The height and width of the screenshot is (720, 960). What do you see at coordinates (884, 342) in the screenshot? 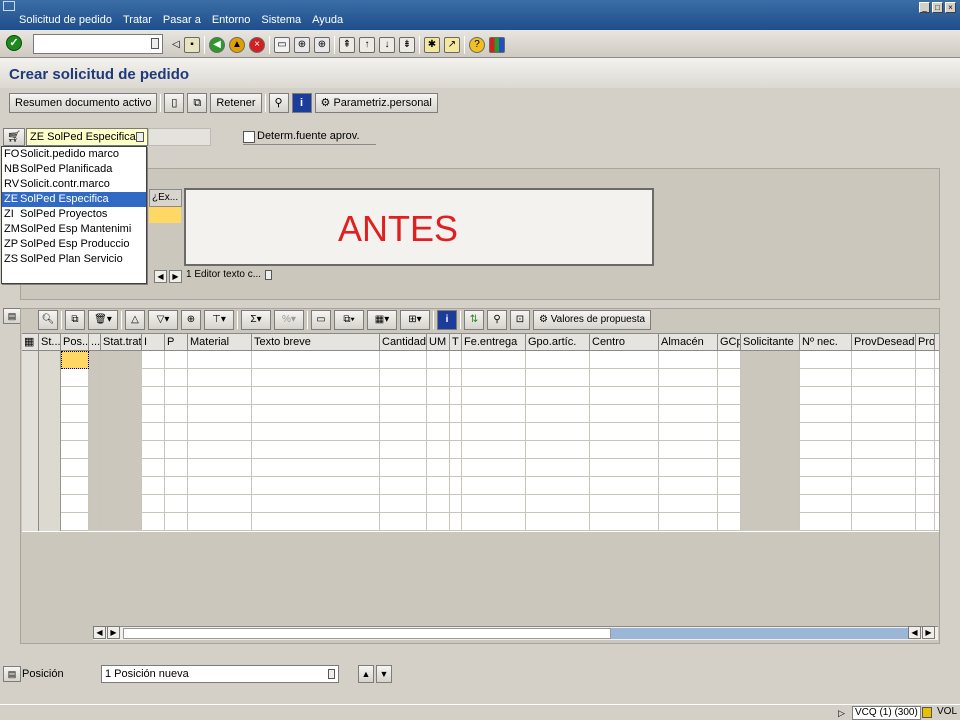
I see `column-header: ProvDesead` at bounding box center [884, 342].